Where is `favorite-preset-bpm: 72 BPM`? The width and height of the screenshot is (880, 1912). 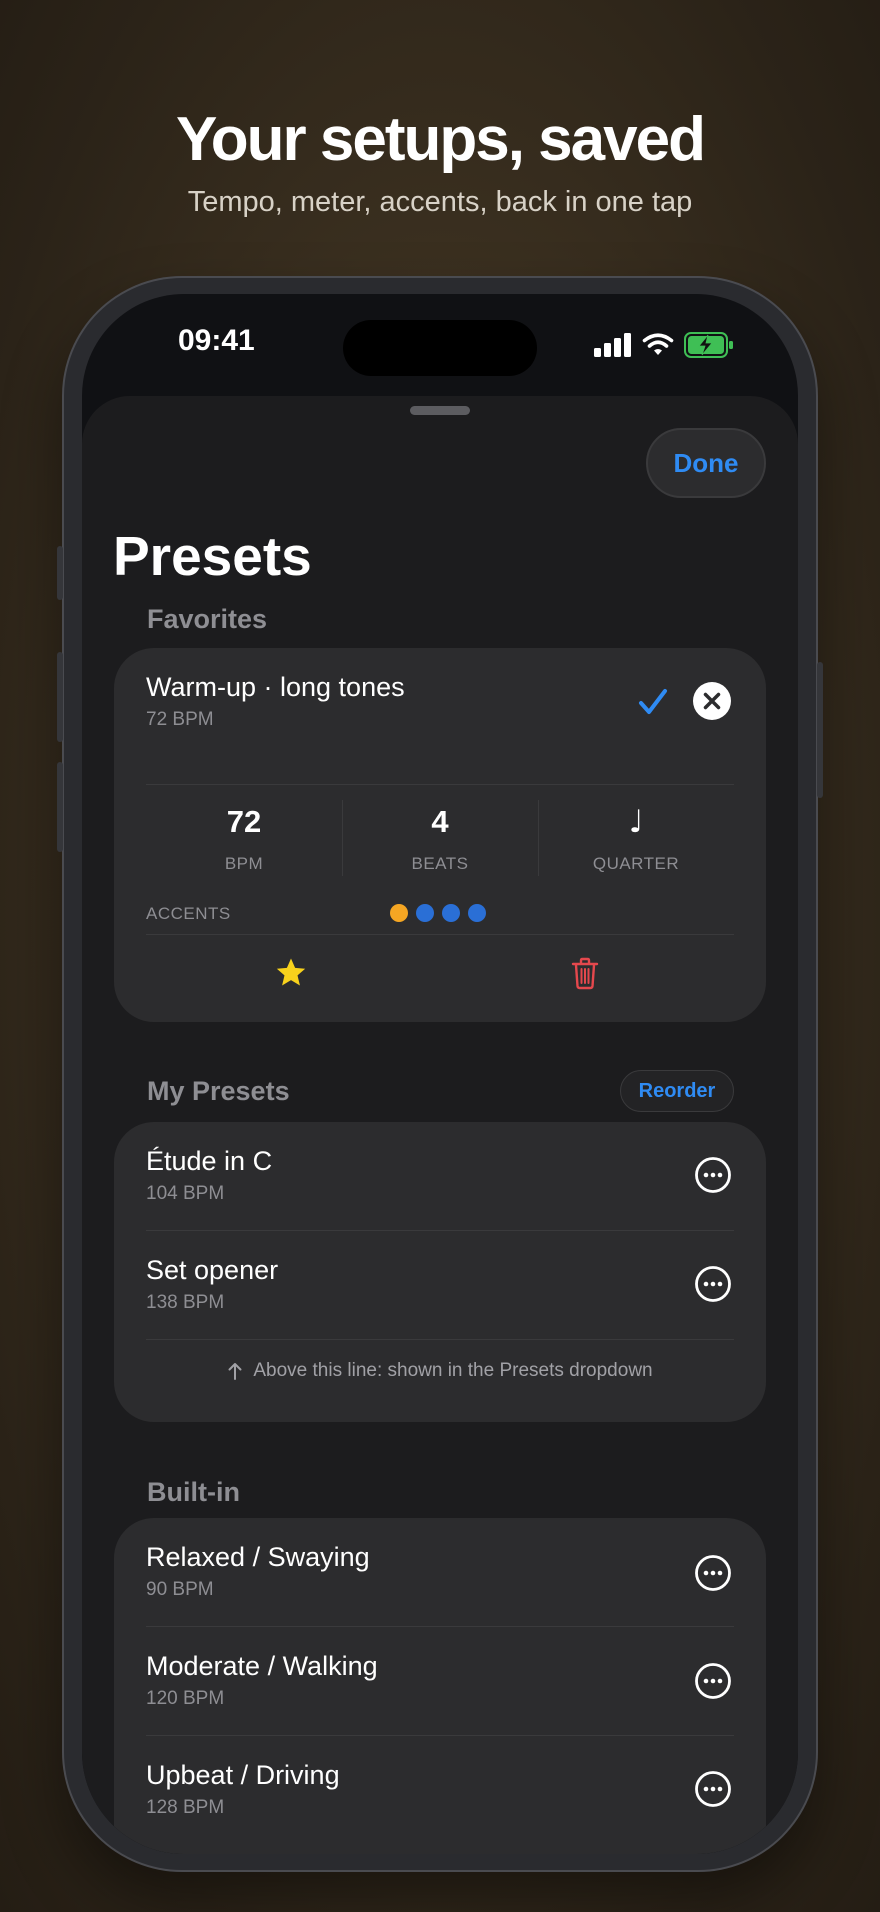 favorite-preset-bpm: 72 BPM is located at coordinates (180, 719).